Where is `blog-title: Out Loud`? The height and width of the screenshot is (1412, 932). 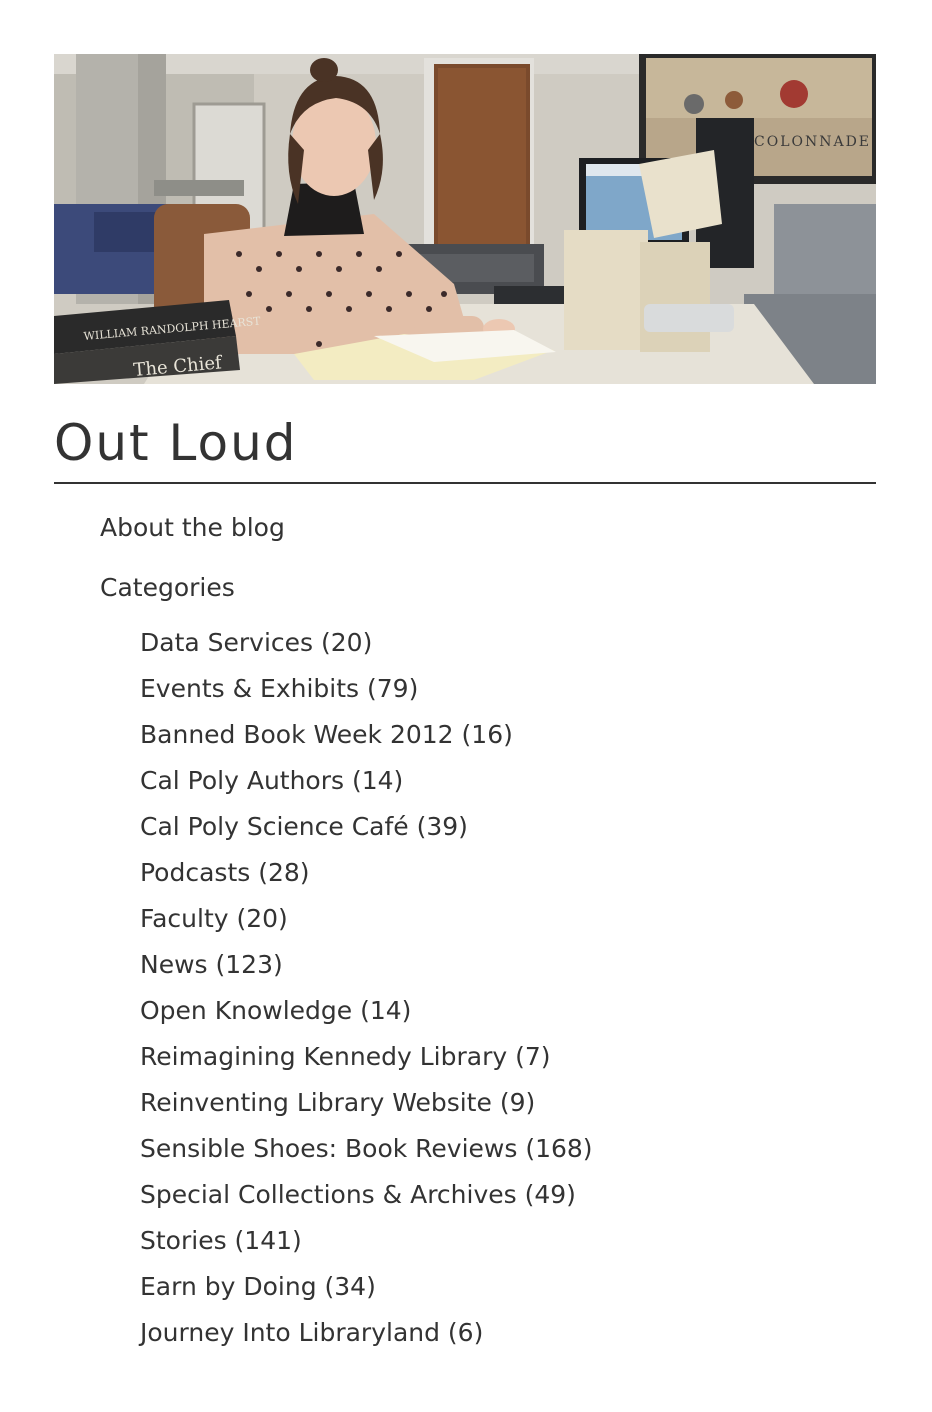
blog-title: Out Loud is located at coordinates (176, 443).